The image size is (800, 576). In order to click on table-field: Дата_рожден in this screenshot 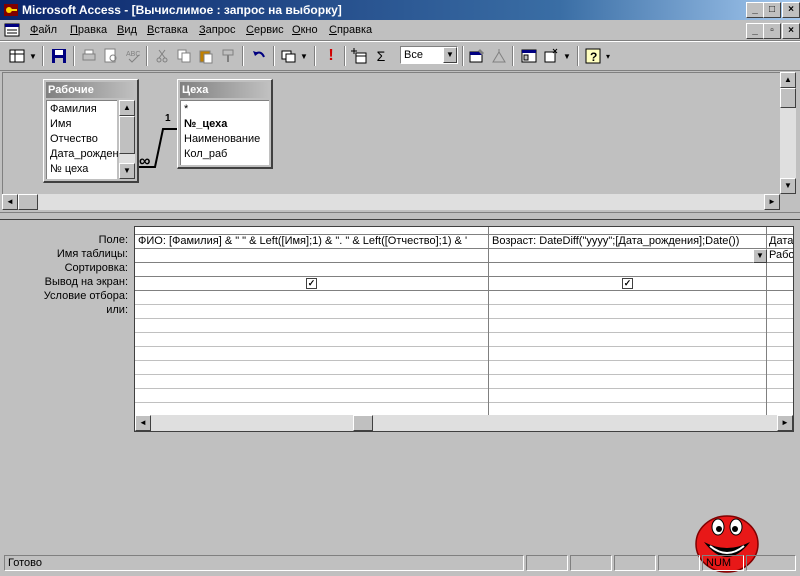, I will do `click(84, 154)`.